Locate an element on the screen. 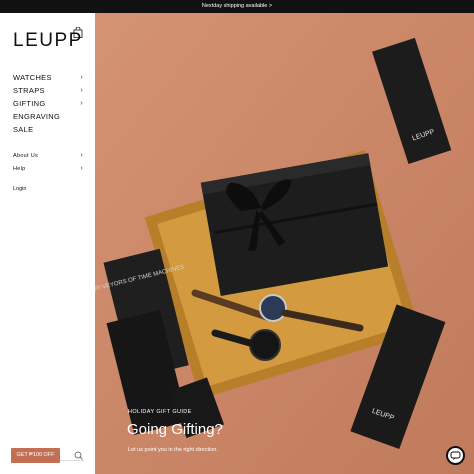 The image size is (474, 474). chat-bubble-icon is located at coordinates (455, 455).